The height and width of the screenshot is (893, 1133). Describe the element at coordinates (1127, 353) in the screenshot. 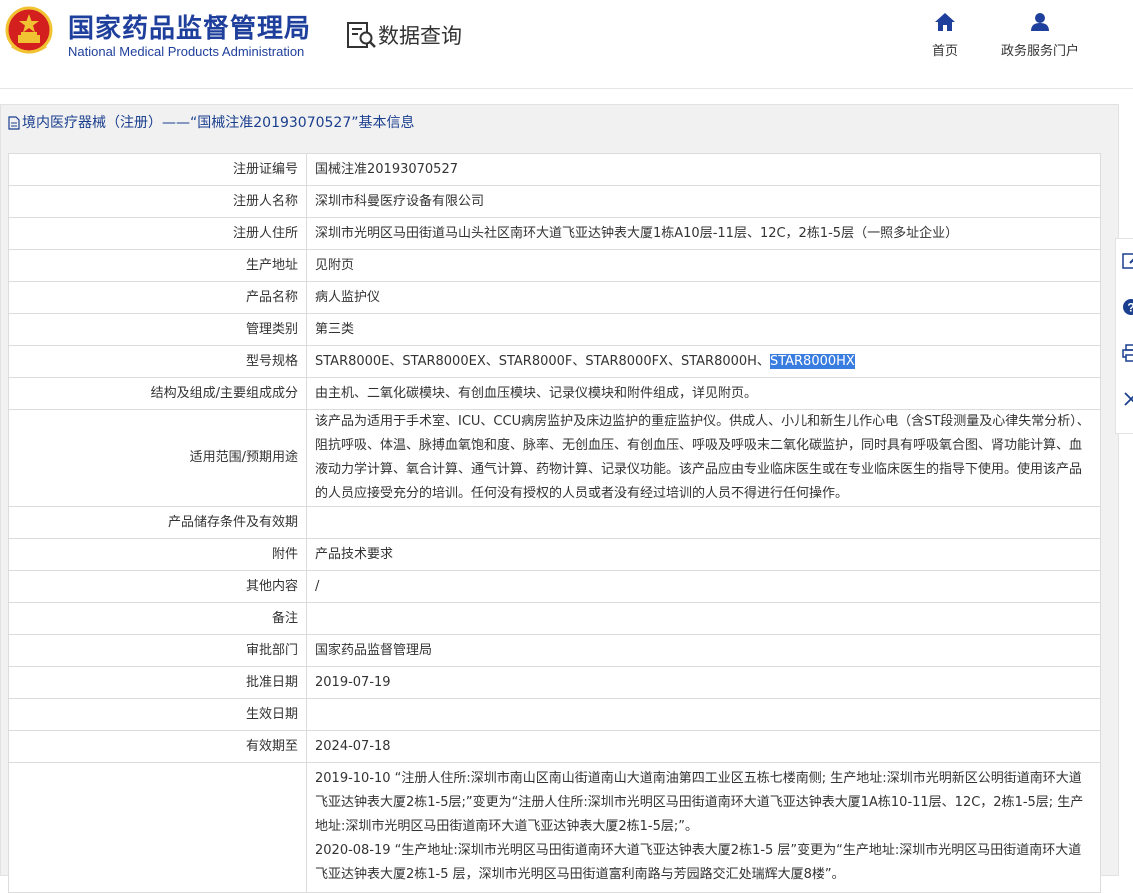

I see `print-icon` at that location.